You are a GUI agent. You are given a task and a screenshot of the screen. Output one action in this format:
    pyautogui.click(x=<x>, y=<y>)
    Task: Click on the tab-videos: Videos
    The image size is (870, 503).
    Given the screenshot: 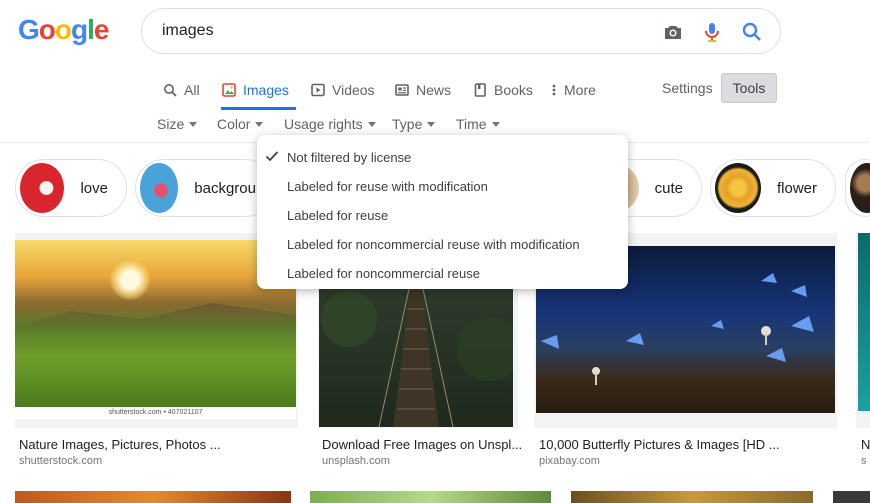 What is the action you would take?
    pyautogui.click(x=342, y=90)
    